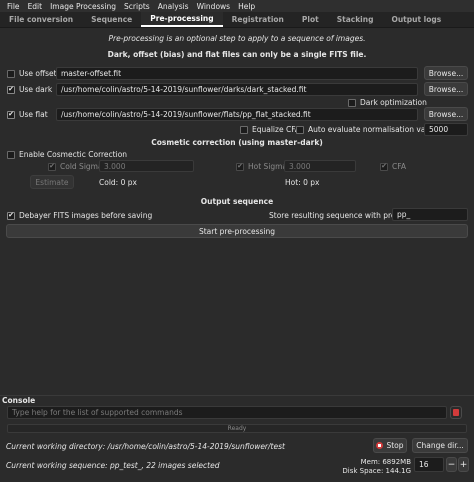 The image size is (474, 482). I want to click on hot-px-text: Hot: 0 px, so click(302, 182).